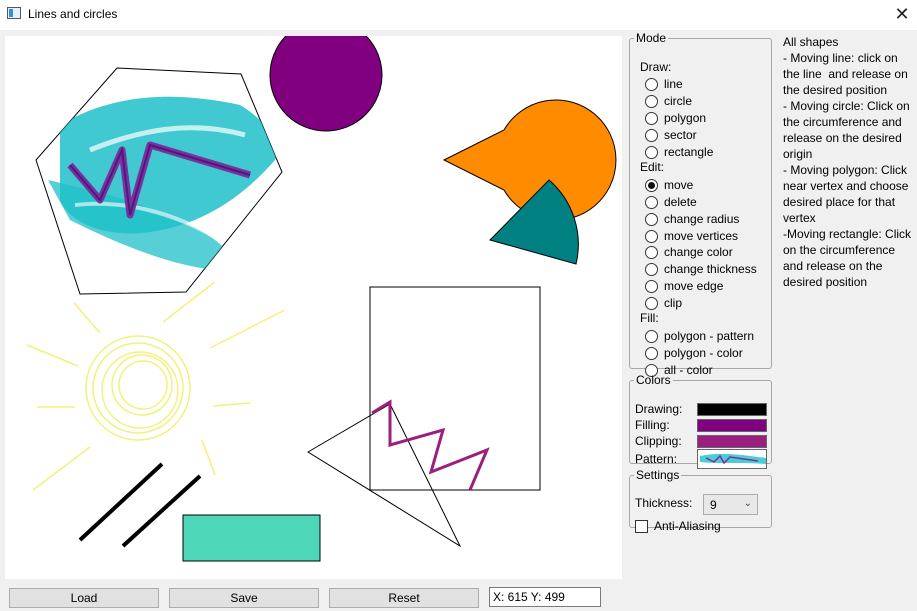 The width and height of the screenshot is (917, 611). I want to click on radio-edit-clip: clip, so click(663, 303).